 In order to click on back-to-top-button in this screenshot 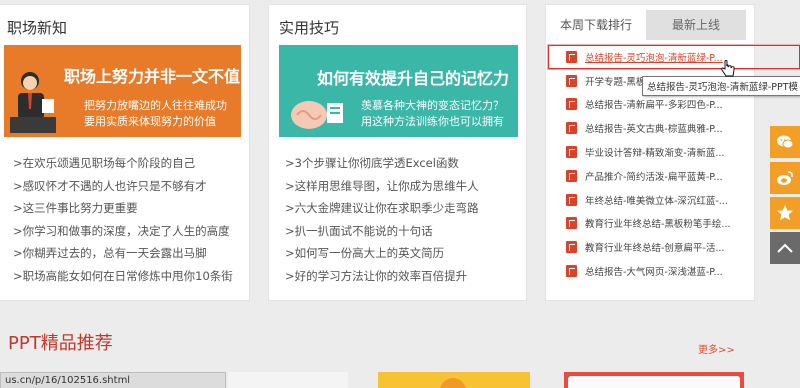, I will do `click(785, 248)`.